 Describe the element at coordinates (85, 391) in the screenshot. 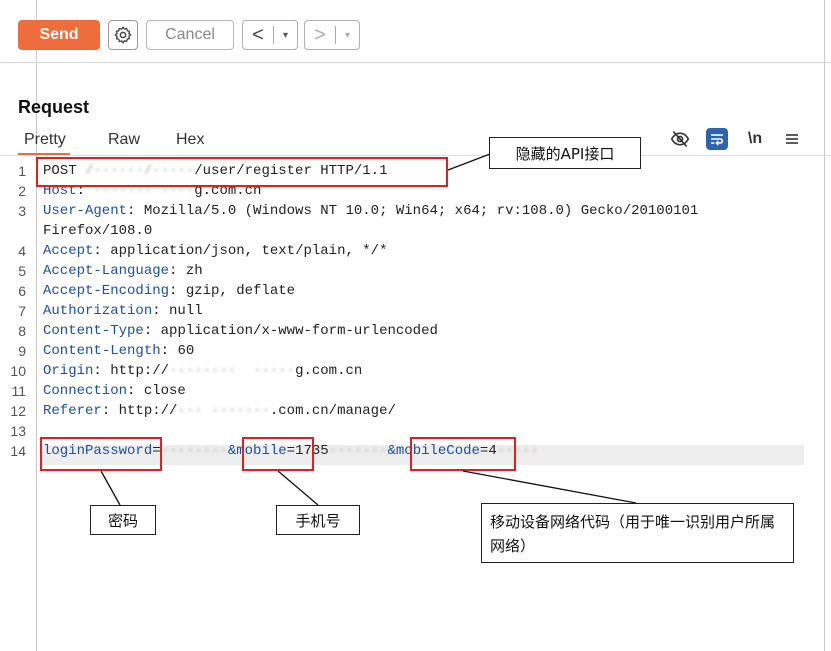

I see `header-key: Connection` at that location.